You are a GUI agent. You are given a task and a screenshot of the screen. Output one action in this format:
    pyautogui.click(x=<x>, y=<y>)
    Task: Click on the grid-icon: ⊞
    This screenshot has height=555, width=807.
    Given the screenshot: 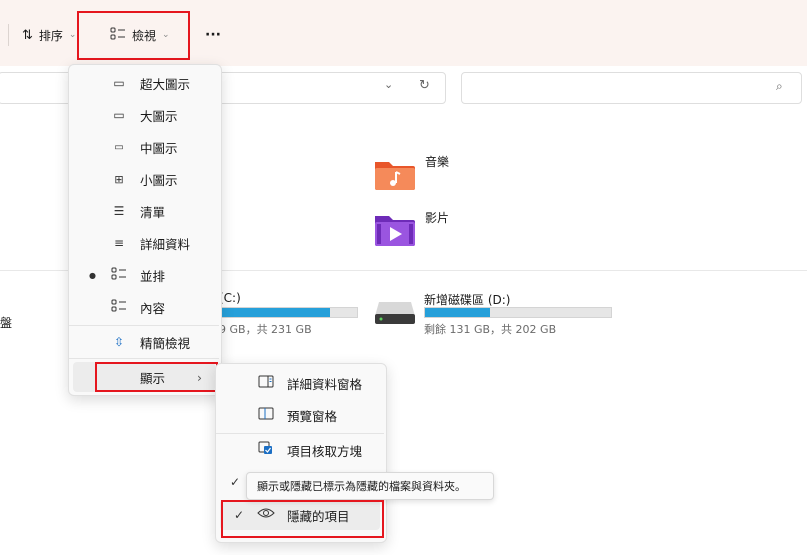 What is the action you would take?
    pyautogui.click(x=119, y=179)
    